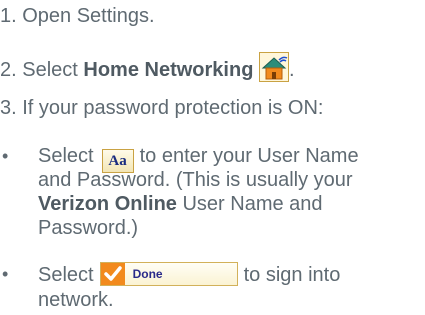  I want to click on bullet-1-line-3: Verizon Online User Name and, so click(180, 204).